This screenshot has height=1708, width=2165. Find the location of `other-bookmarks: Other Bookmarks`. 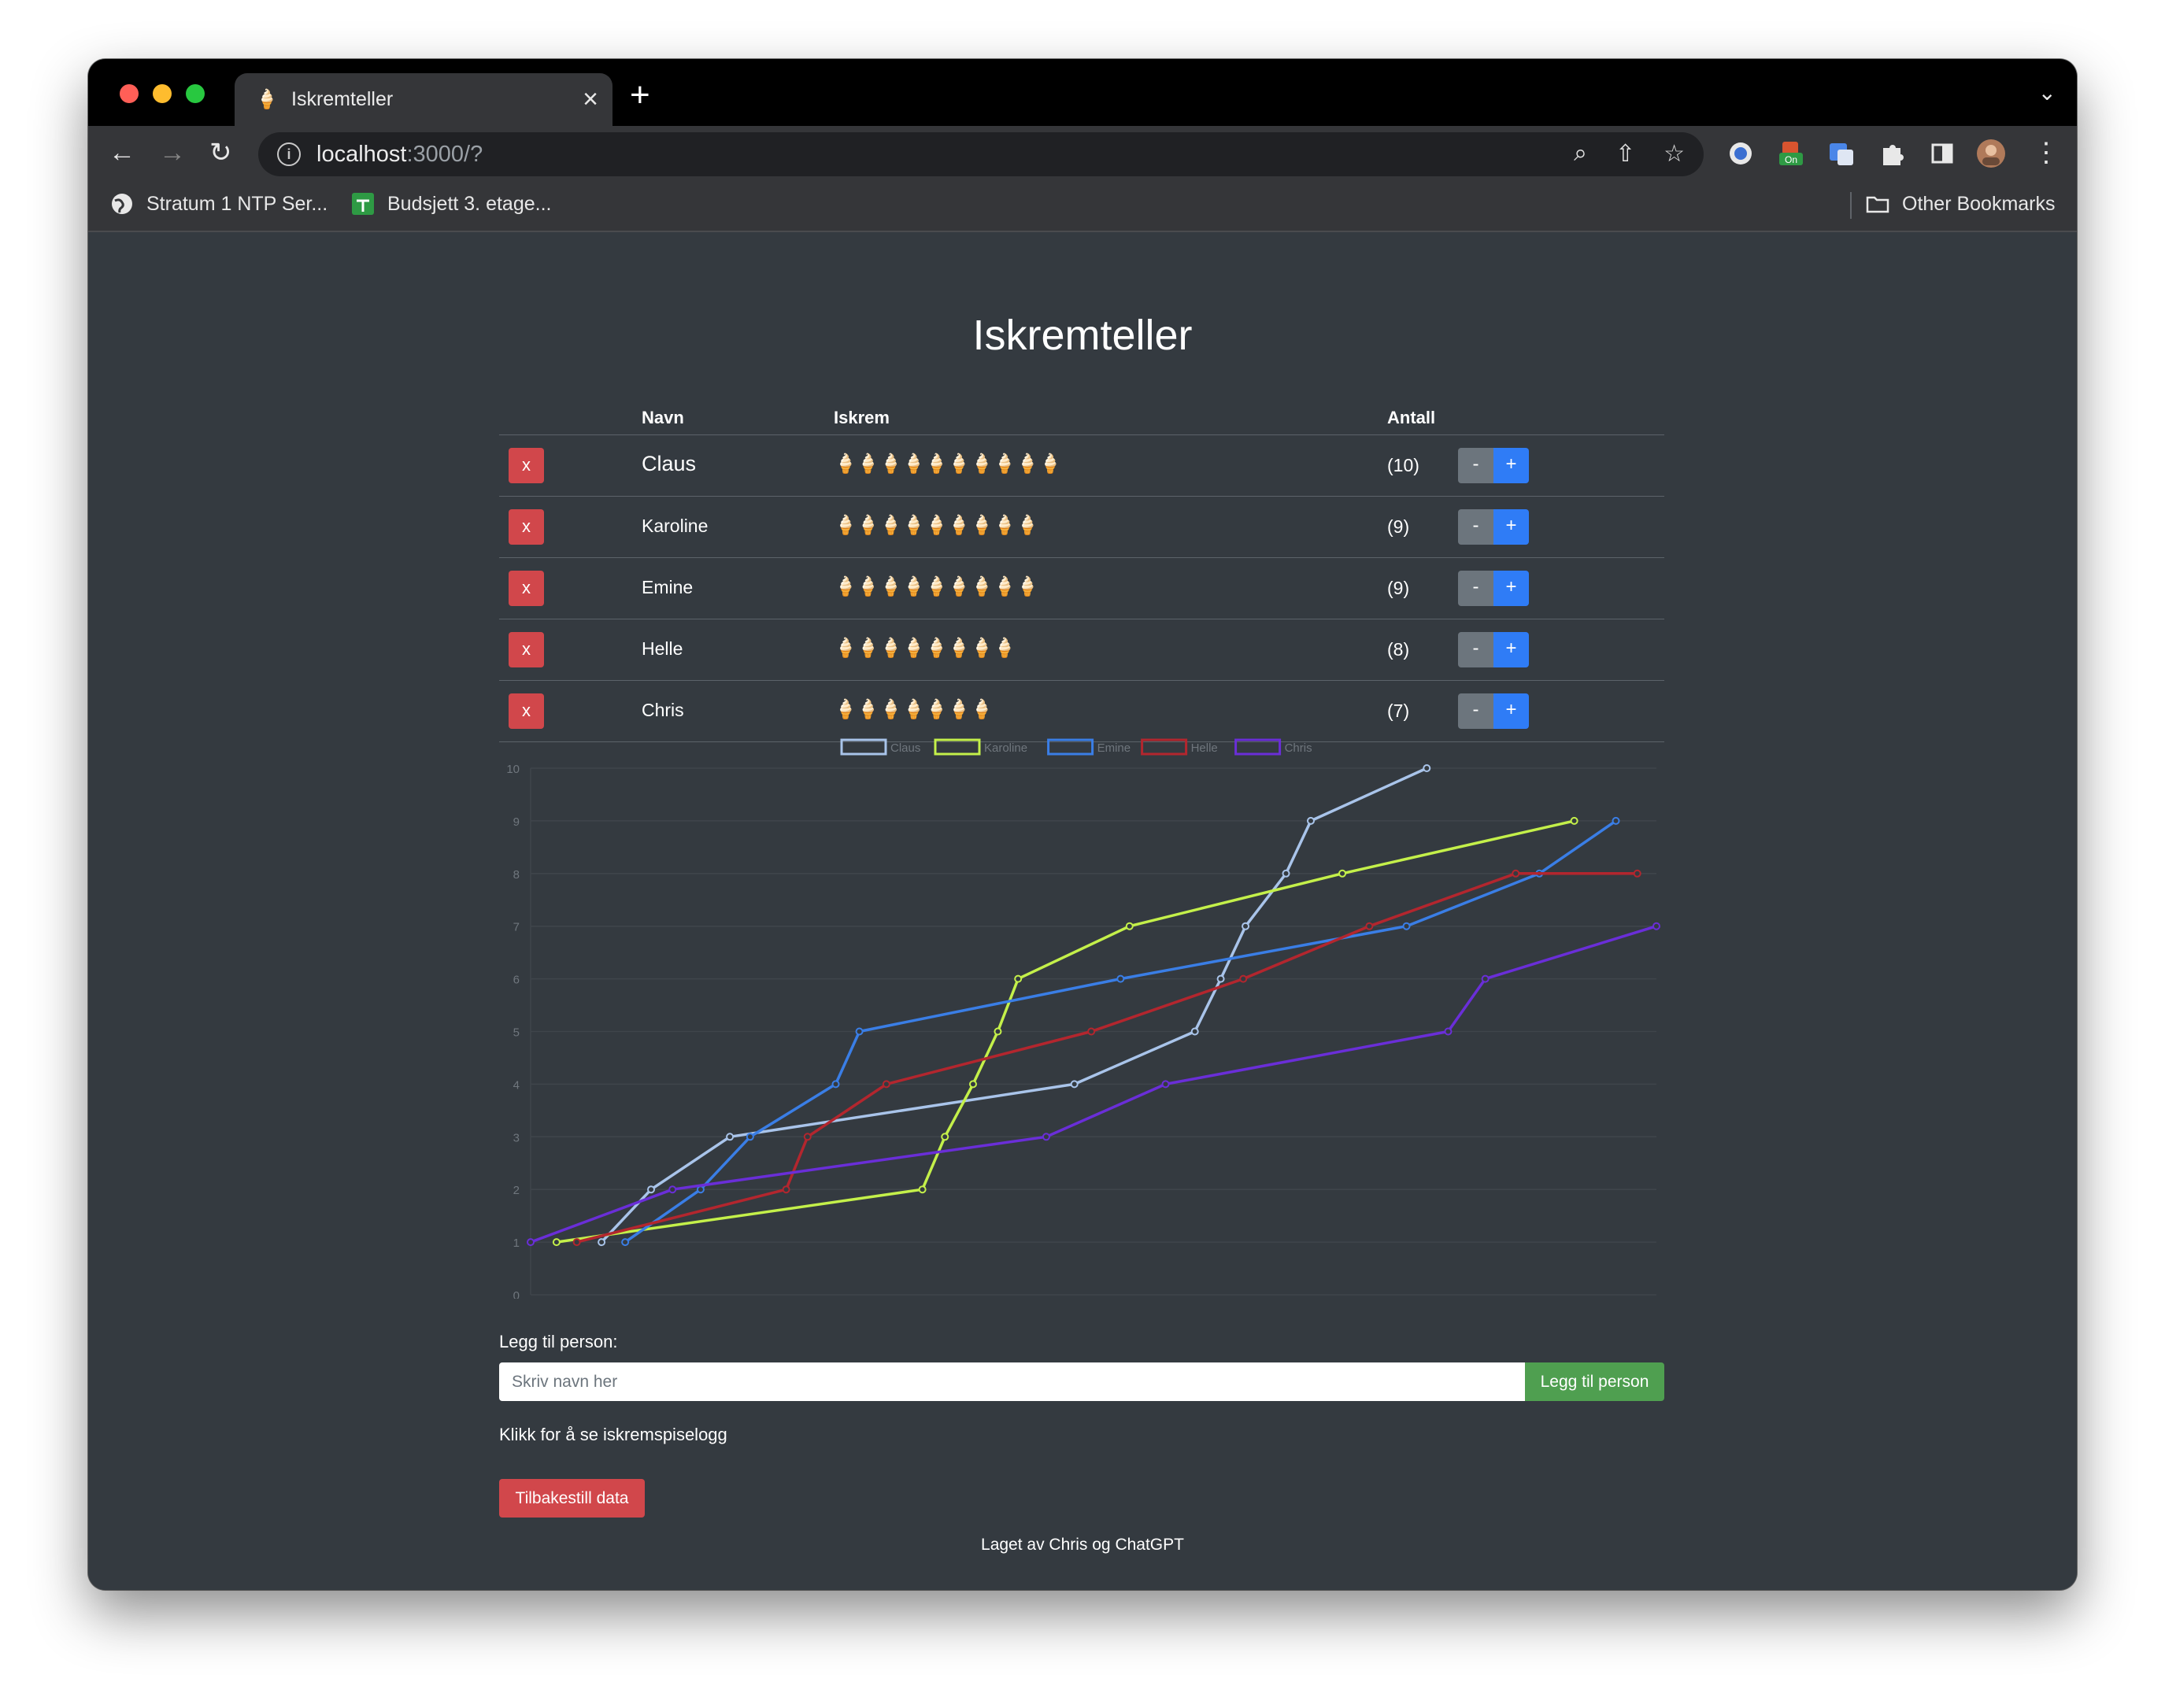

other-bookmarks: Other Bookmarks is located at coordinates (1961, 204).